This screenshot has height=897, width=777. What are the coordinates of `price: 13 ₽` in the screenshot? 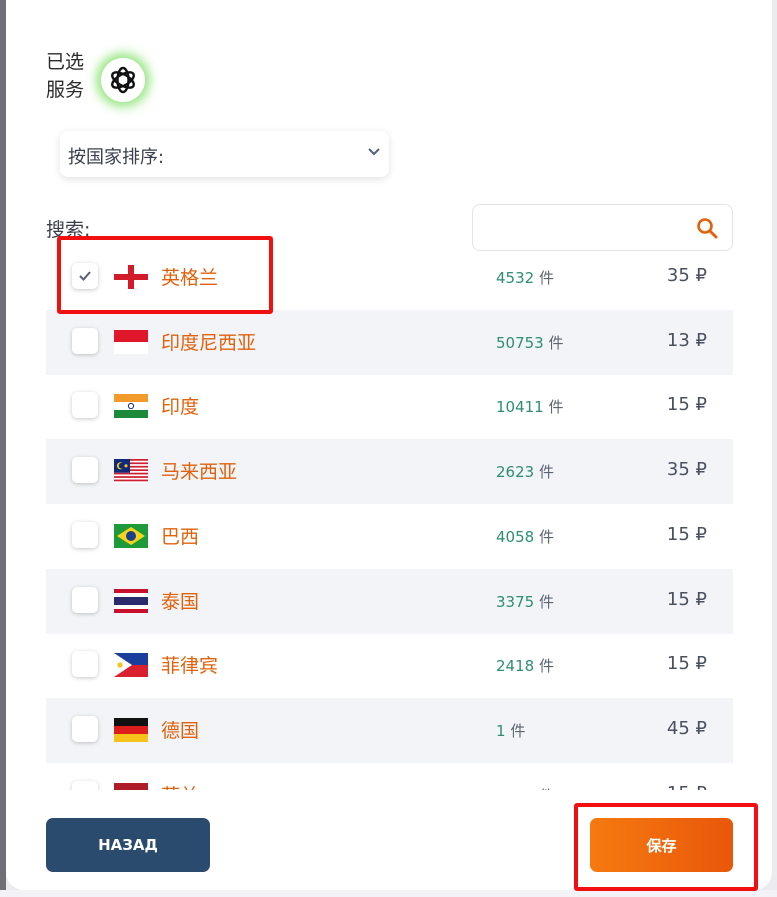 It's located at (686, 340).